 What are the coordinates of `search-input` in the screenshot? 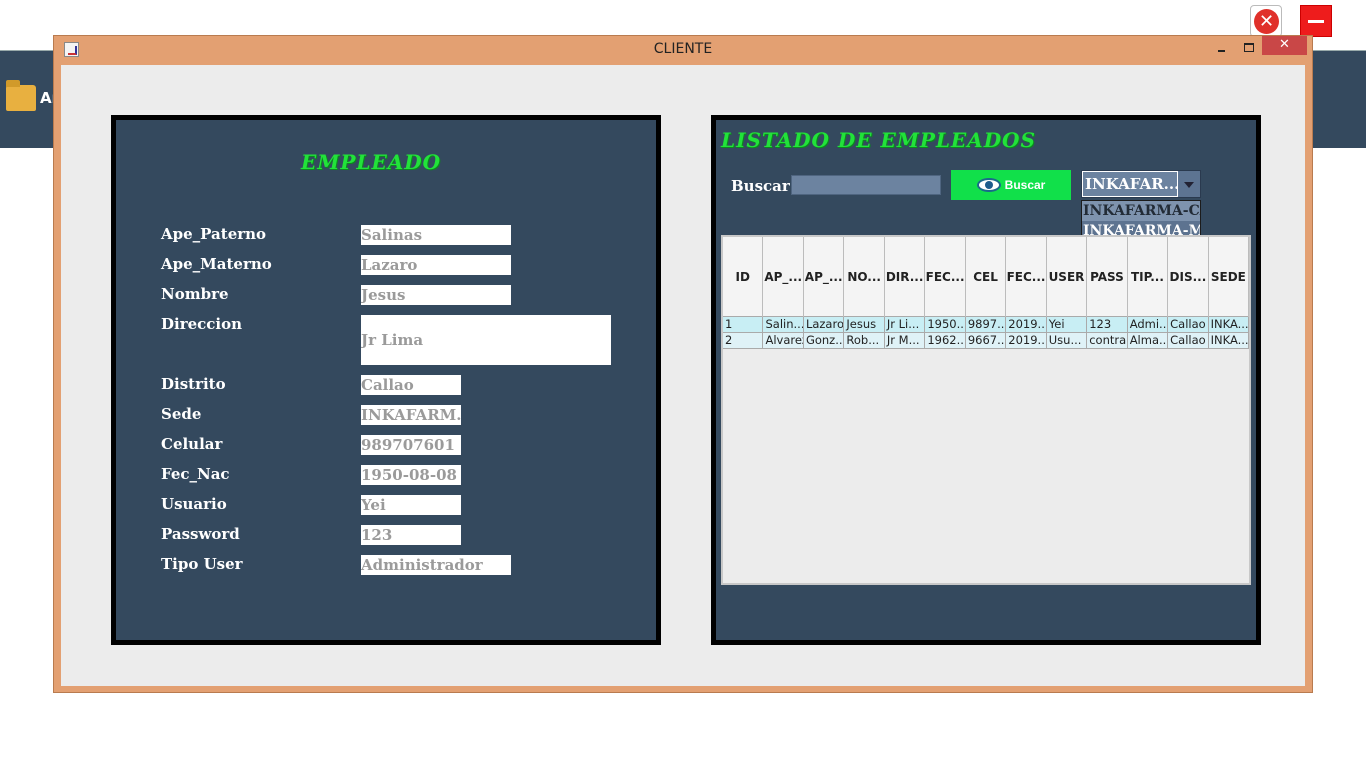 It's located at (866, 185).